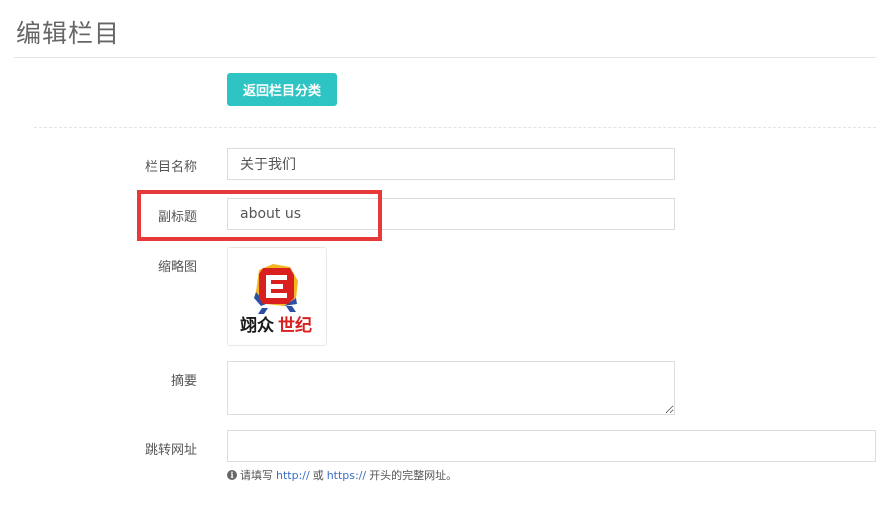 This screenshot has width=876, height=507. I want to click on help-or: 或, so click(318, 475).